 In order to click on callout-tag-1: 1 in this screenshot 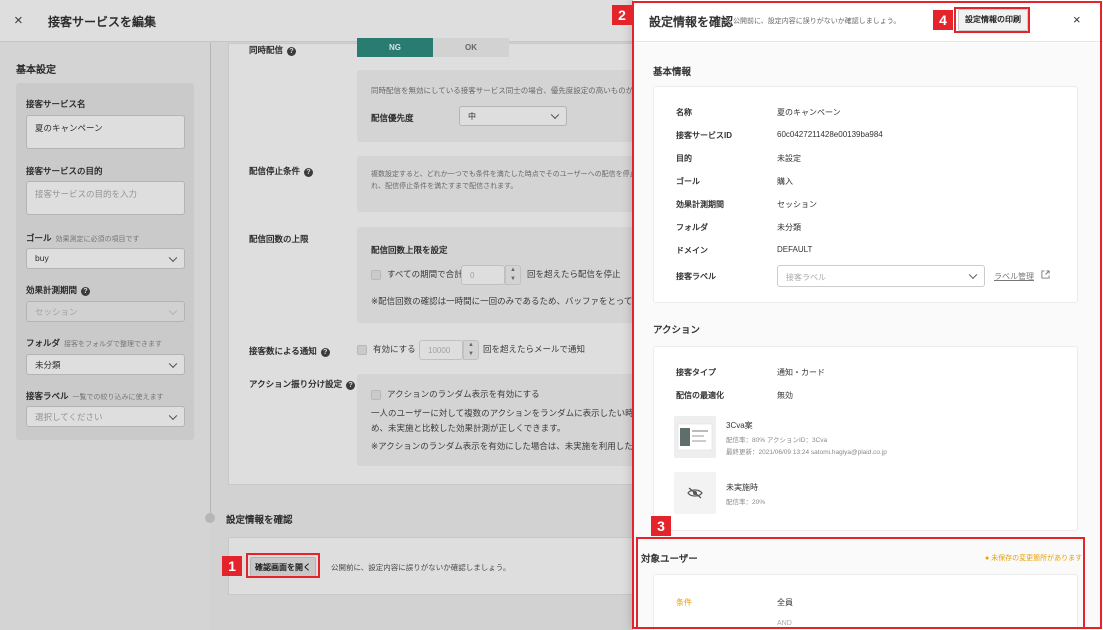, I will do `click(232, 566)`.